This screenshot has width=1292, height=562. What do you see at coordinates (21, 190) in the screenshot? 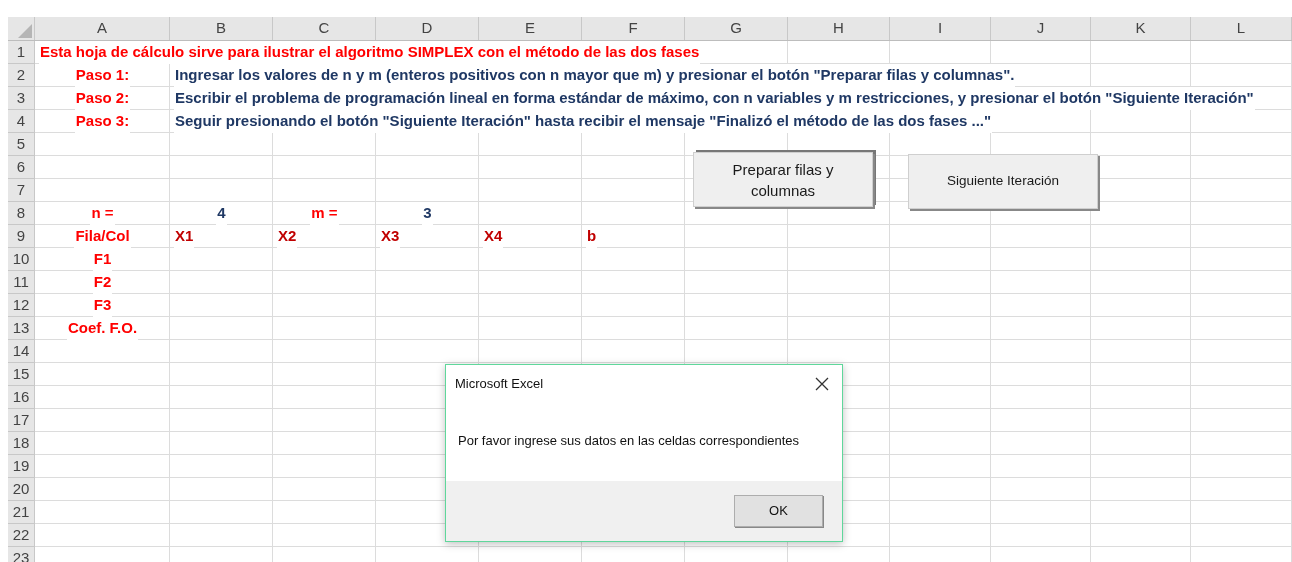
I see `row-header: 7` at bounding box center [21, 190].